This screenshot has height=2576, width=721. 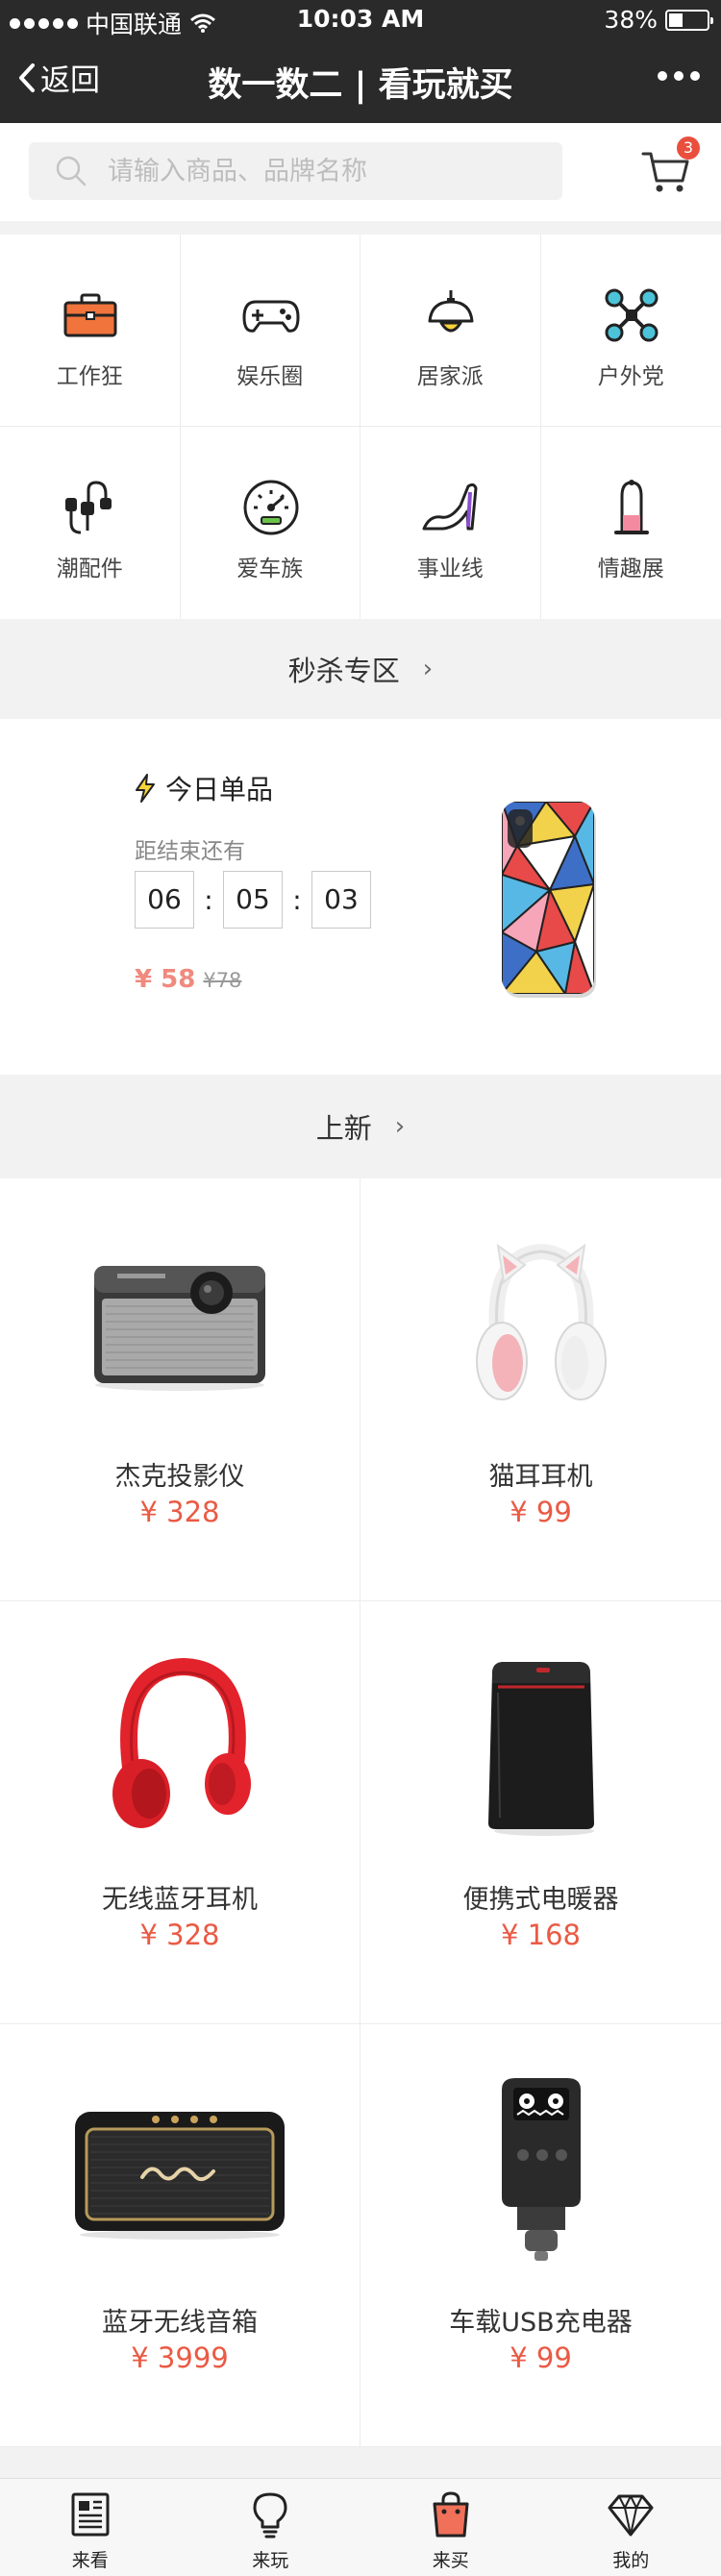 I want to click on new-arrivals-header: 上新 ›, so click(x=360, y=1127).